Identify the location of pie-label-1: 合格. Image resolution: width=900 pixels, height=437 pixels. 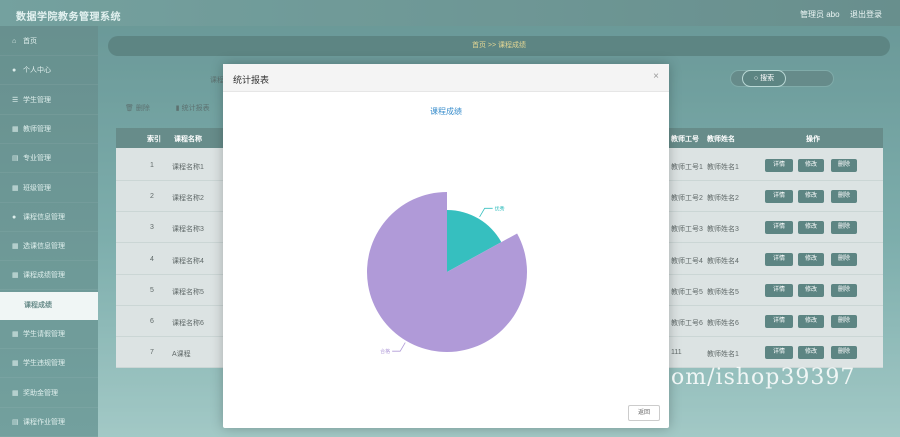
(385, 351).